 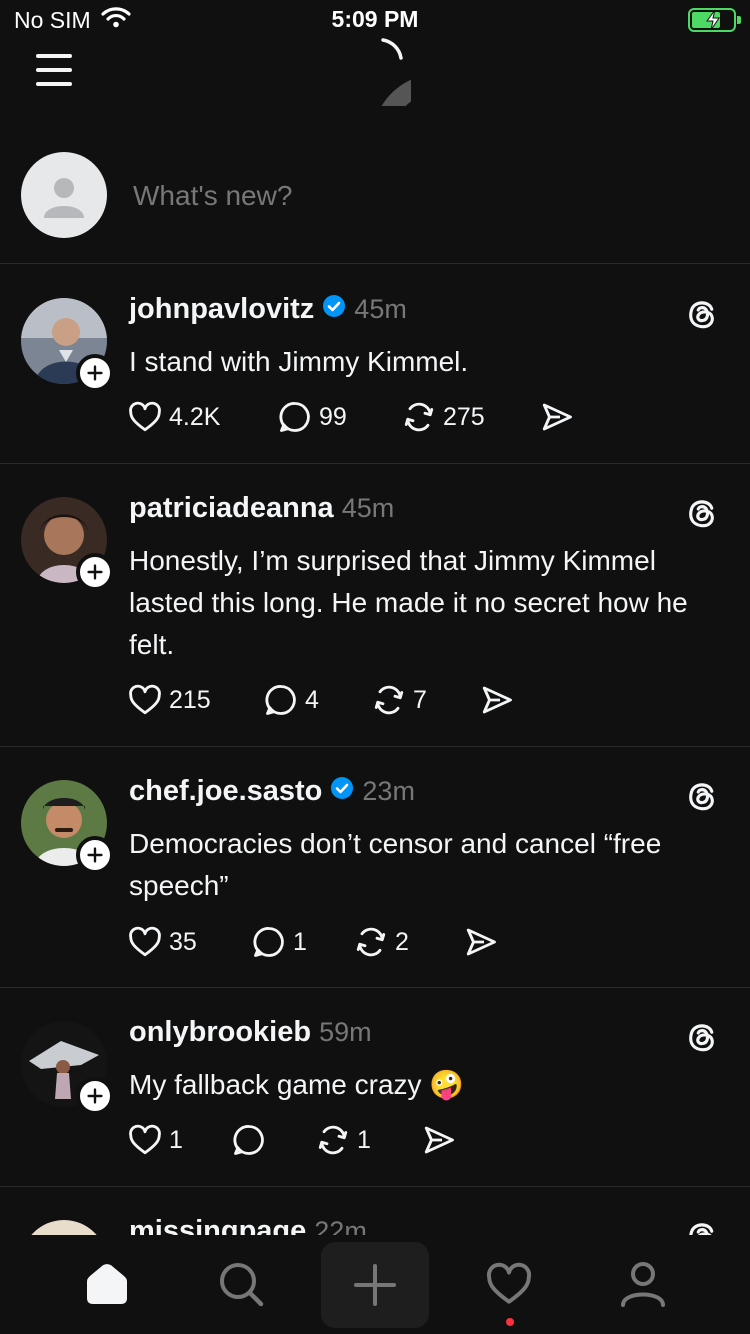 What do you see at coordinates (345, 1032) in the screenshot?
I see `post-time: 59m` at bounding box center [345, 1032].